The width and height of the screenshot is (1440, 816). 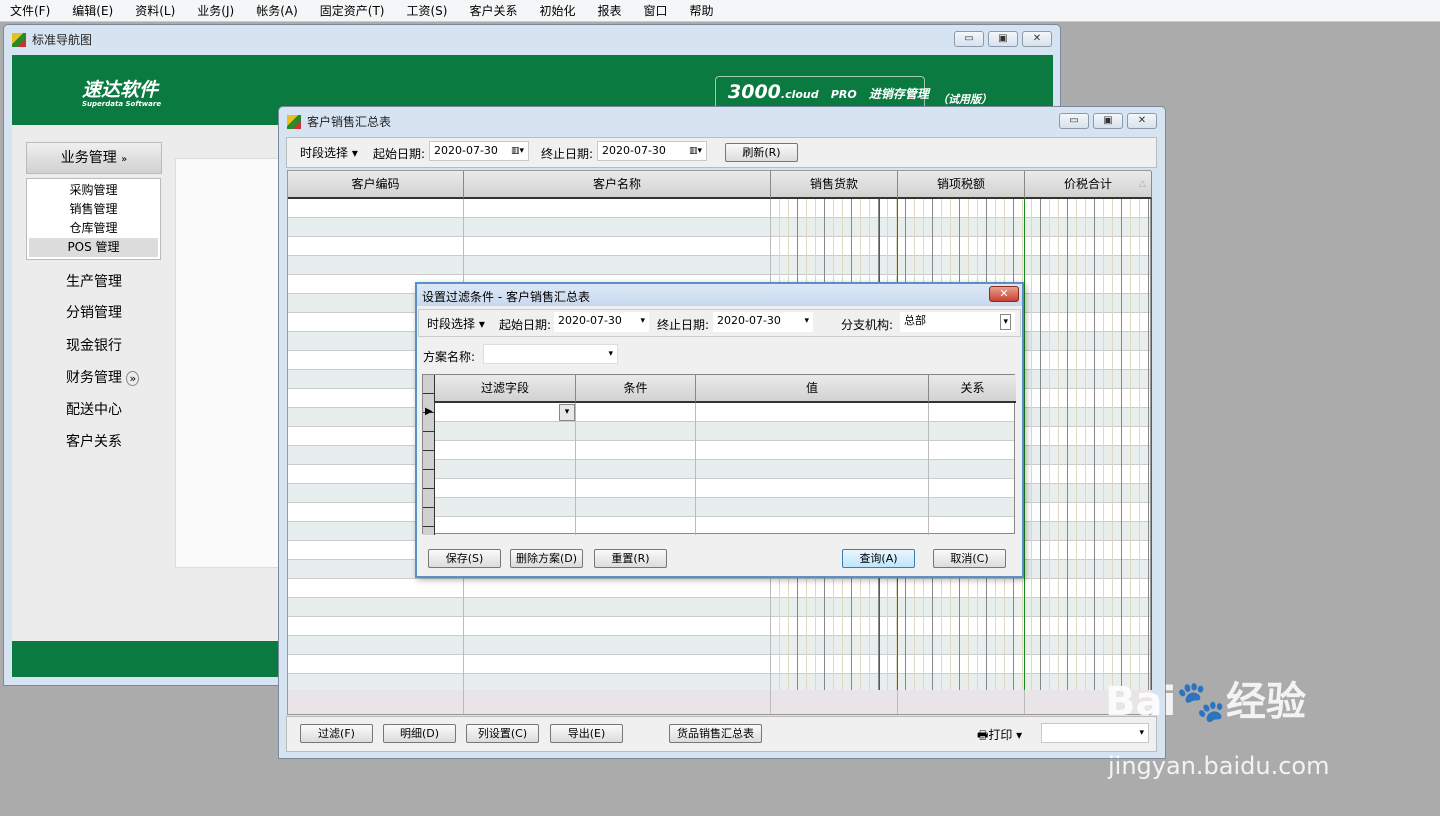 What do you see at coordinates (761, 152) in the screenshot?
I see `refresh-button: 刷新(R)` at bounding box center [761, 152].